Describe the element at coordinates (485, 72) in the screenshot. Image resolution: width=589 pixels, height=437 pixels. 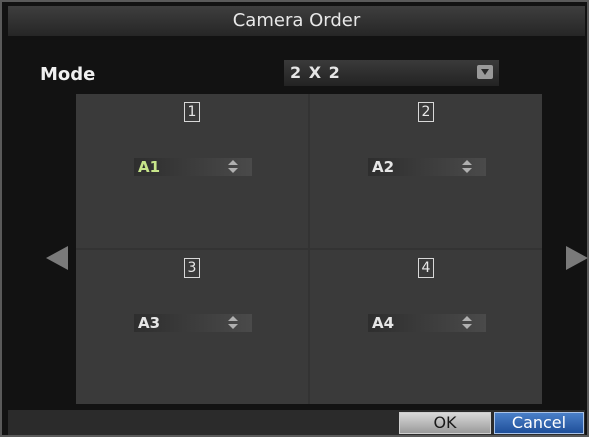
I see `dropdown-arrow-icon` at that location.